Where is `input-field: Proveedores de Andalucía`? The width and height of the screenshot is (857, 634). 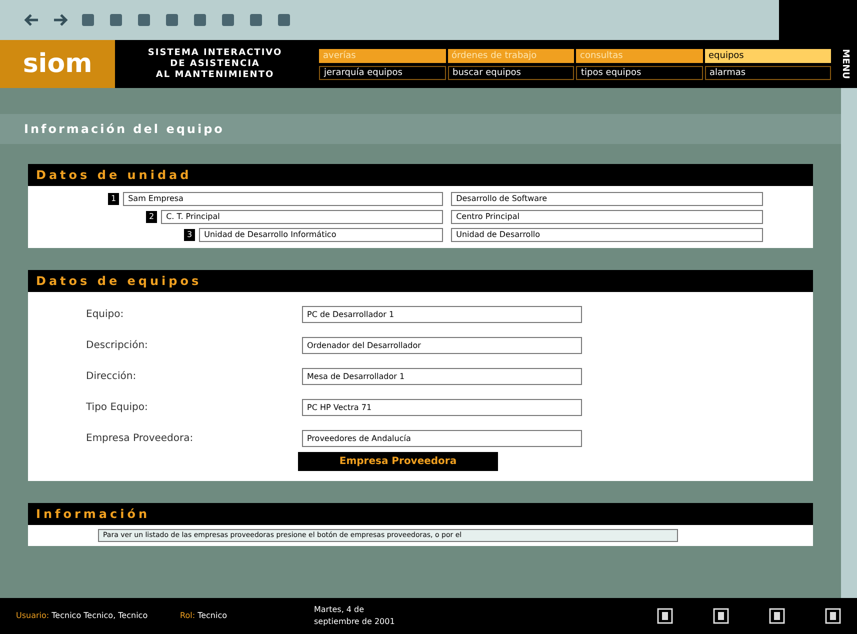
input-field: Proveedores de Andalucía is located at coordinates (442, 438).